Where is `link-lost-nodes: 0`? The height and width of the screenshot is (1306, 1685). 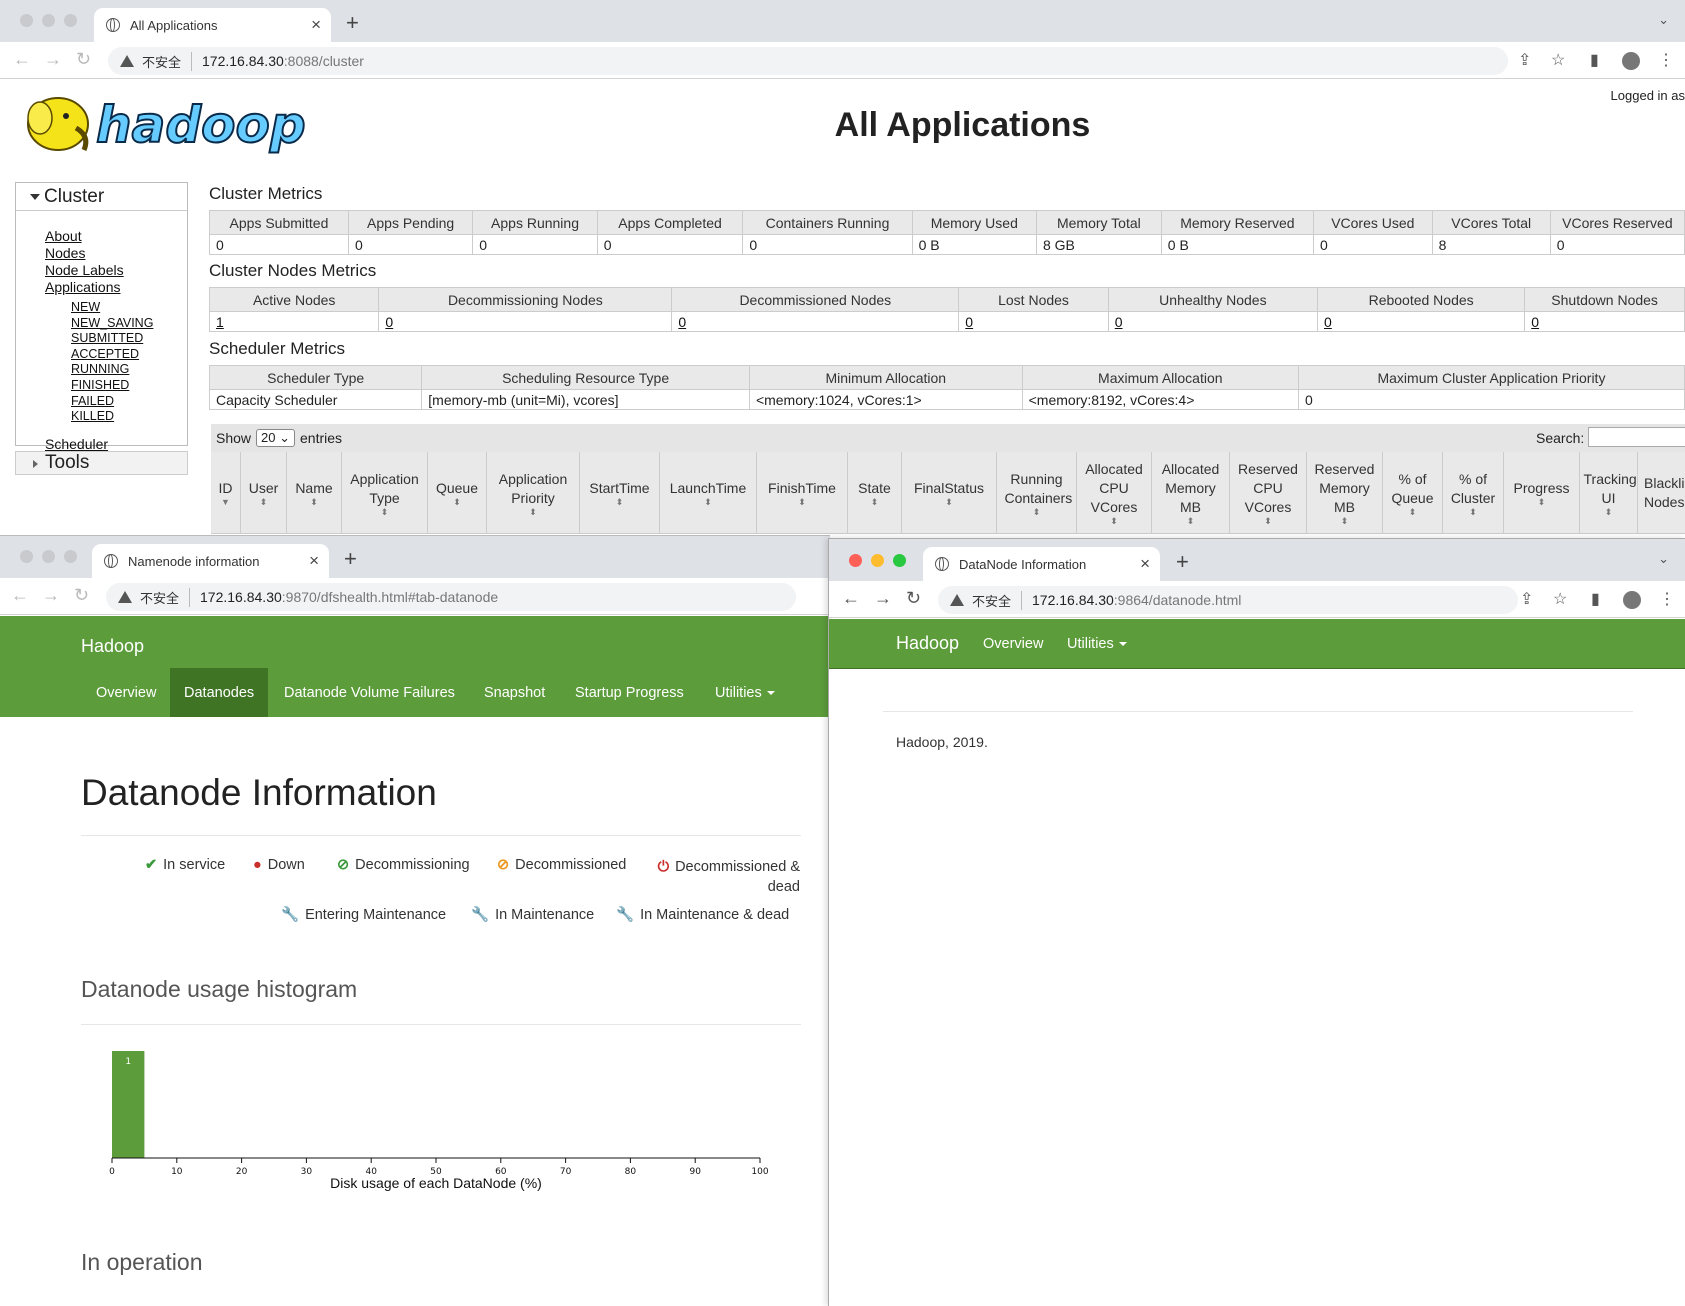
link-lost-nodes: 0 is located at coordinates (969, 322).